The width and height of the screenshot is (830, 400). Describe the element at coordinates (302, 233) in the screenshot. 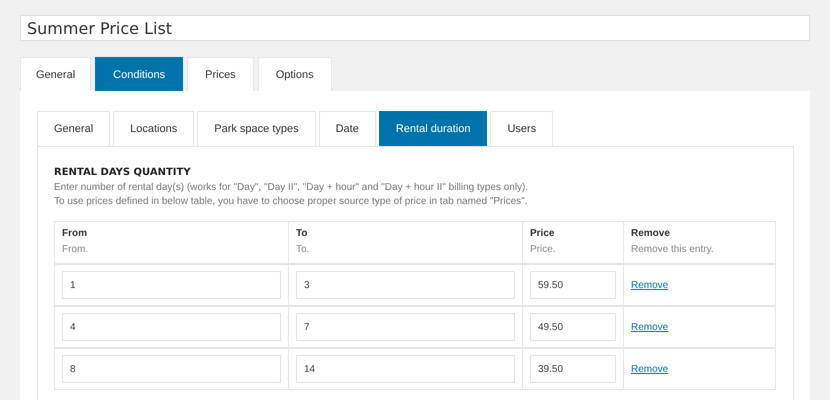

I see `column-title: To` at that location.